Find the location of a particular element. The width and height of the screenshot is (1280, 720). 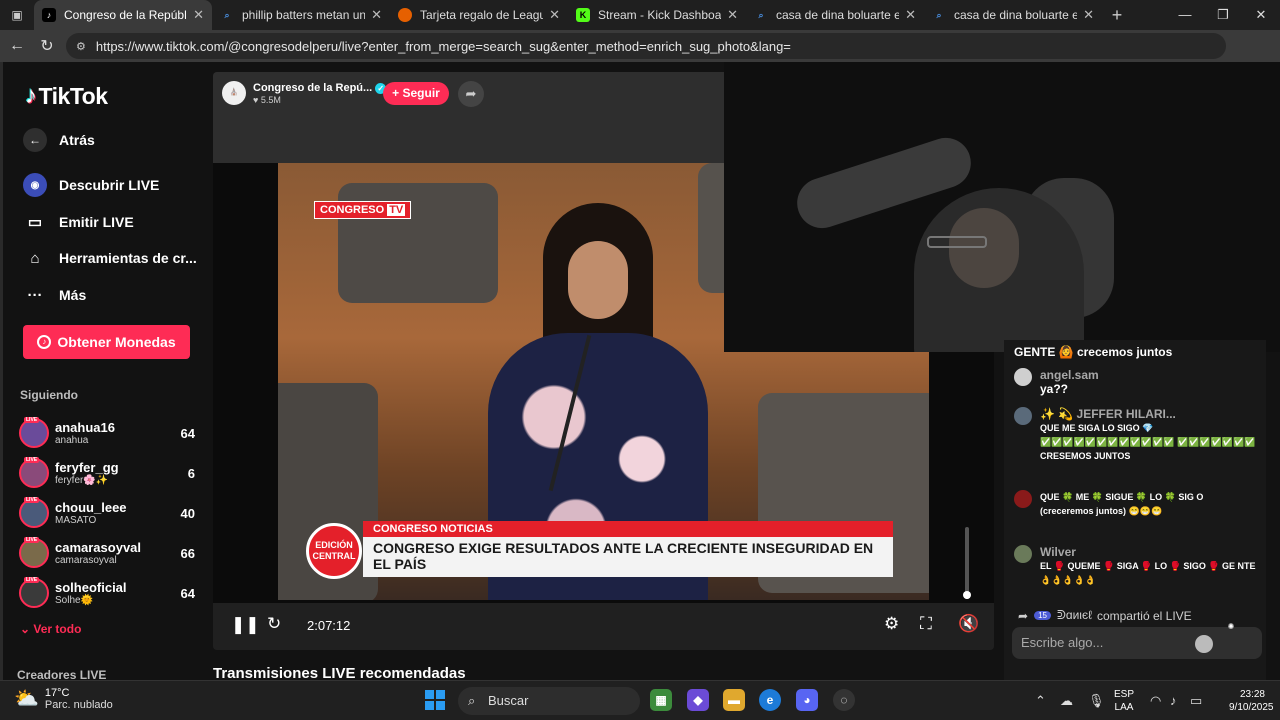

live-badge: LIVE is located at coordinates (32, 420).